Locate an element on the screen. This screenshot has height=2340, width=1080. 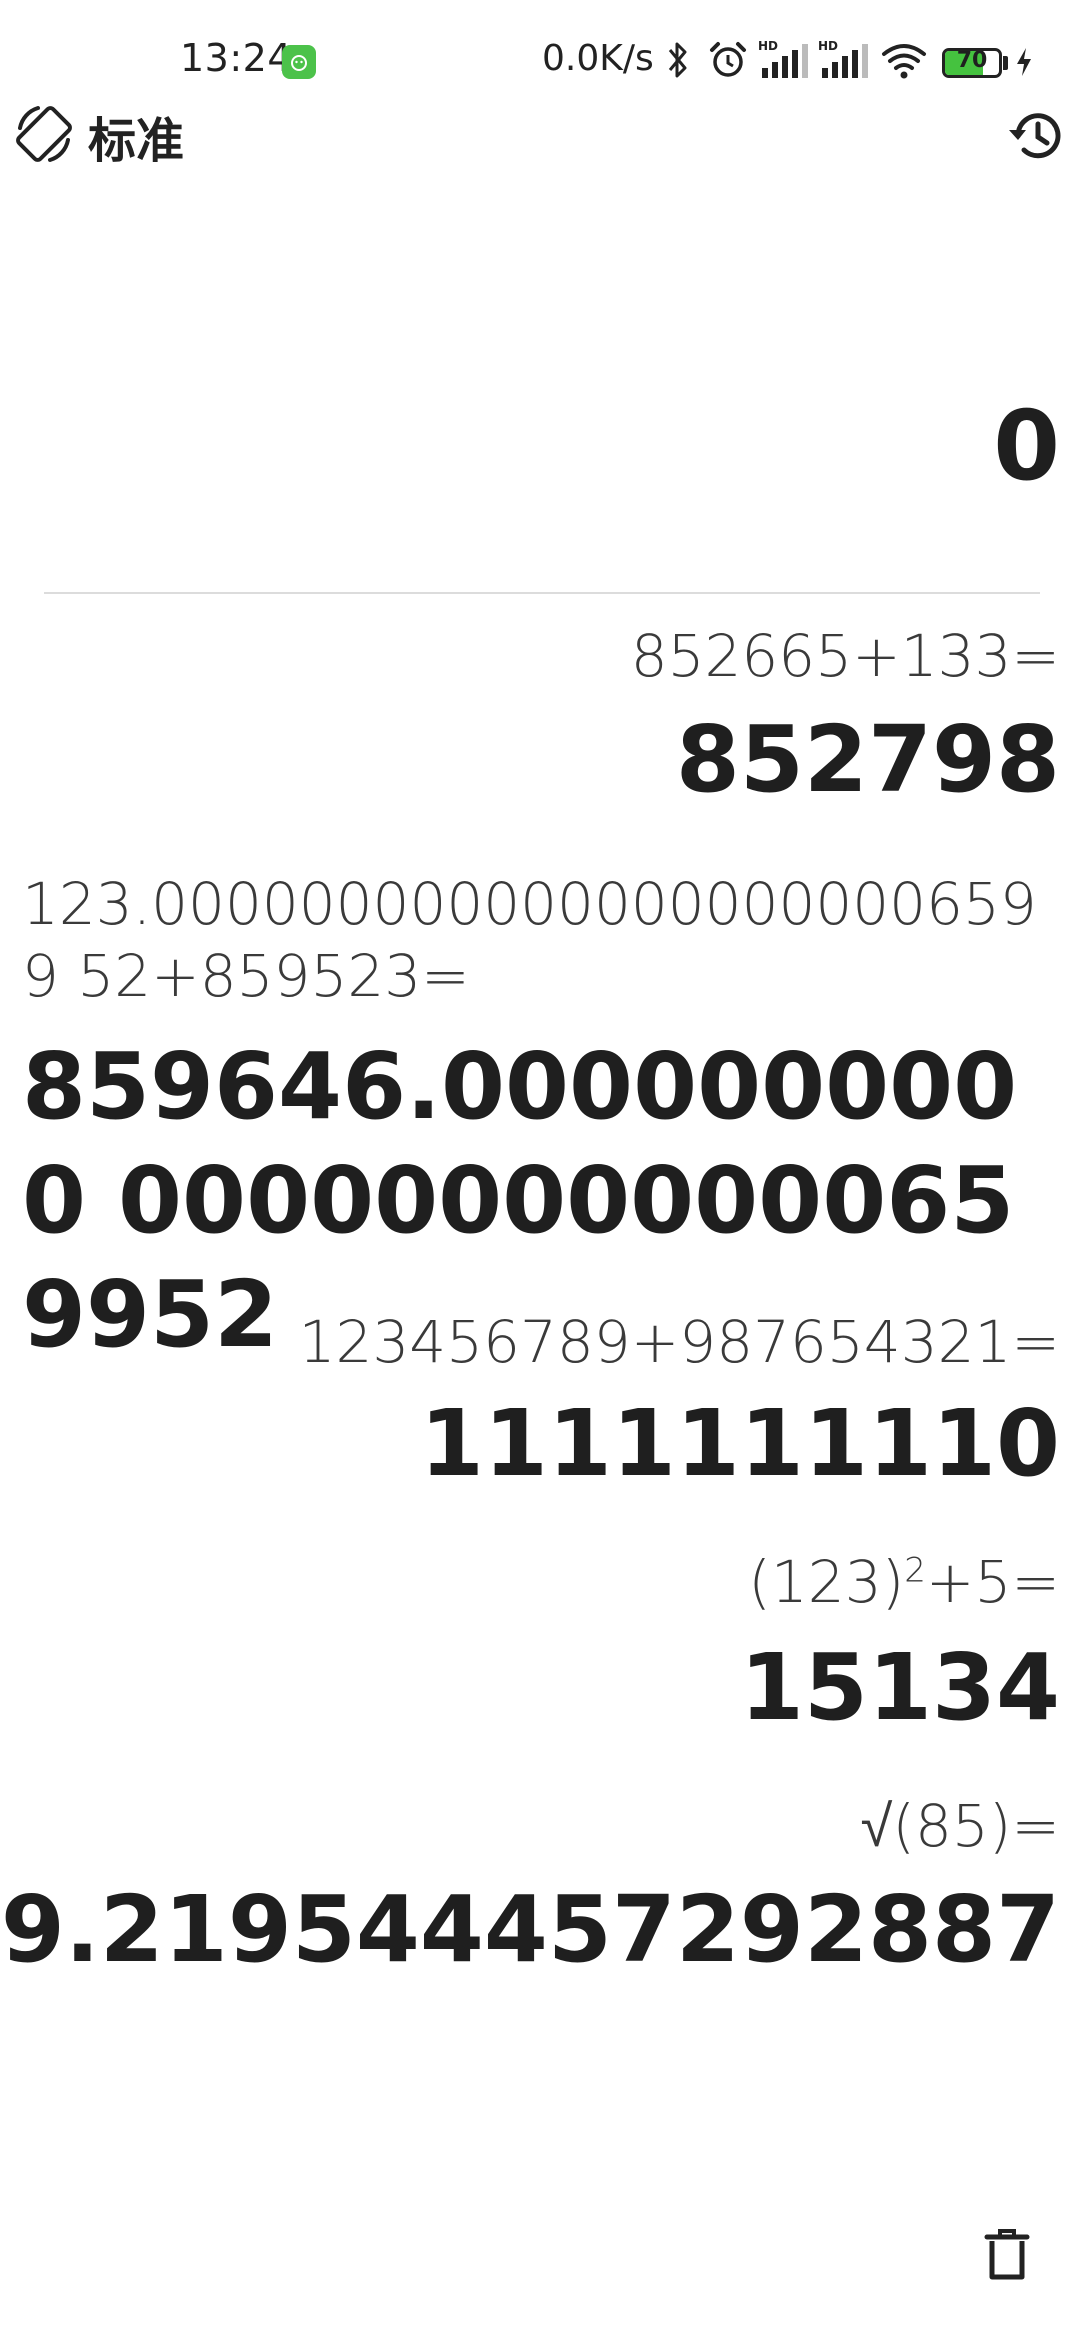
history-expression: 852665+133= is located at coordinates (845, 656).